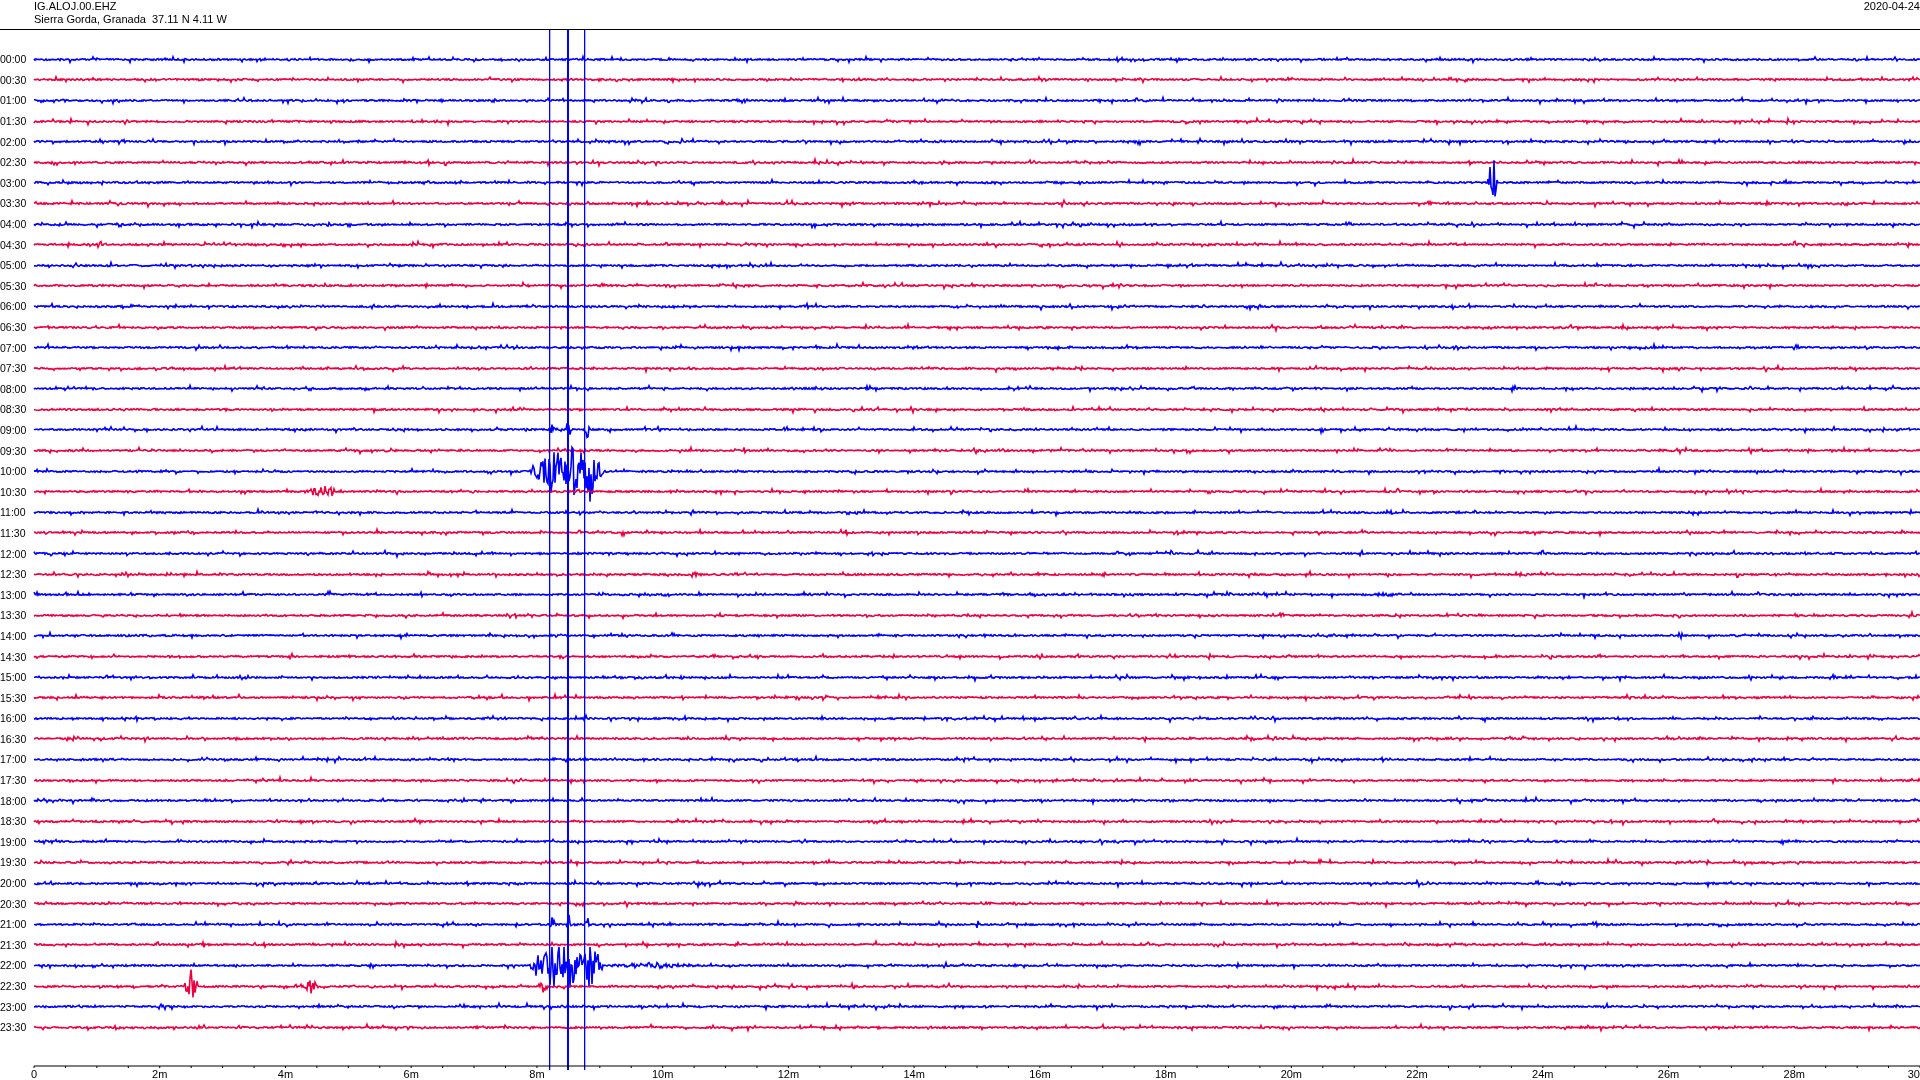  I want to click on time-label: 22:30, so click(14, 986).